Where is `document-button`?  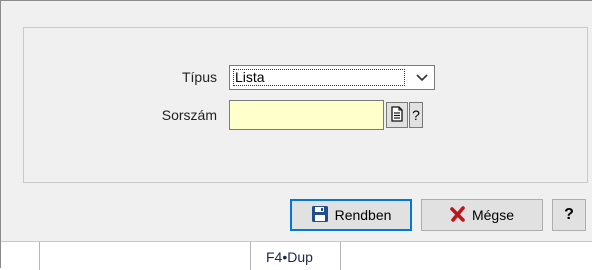
document-button is located at coordinates (397, 115).